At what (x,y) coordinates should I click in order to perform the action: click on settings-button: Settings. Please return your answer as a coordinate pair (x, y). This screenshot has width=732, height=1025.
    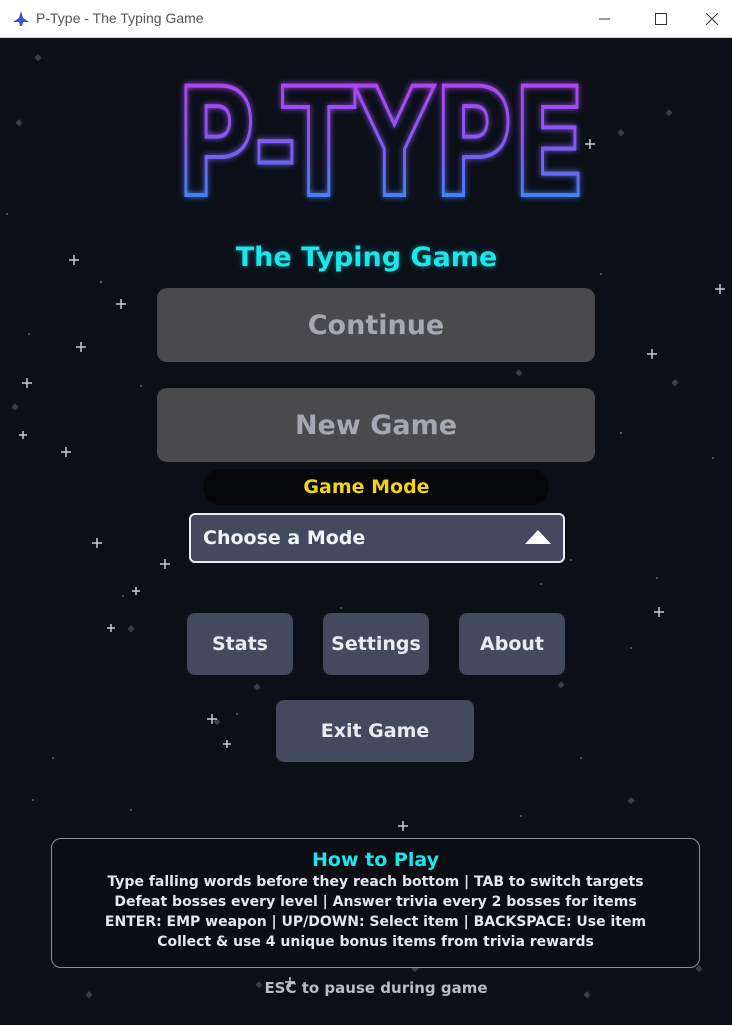
    Looking at the image, I should click on (376, 644).